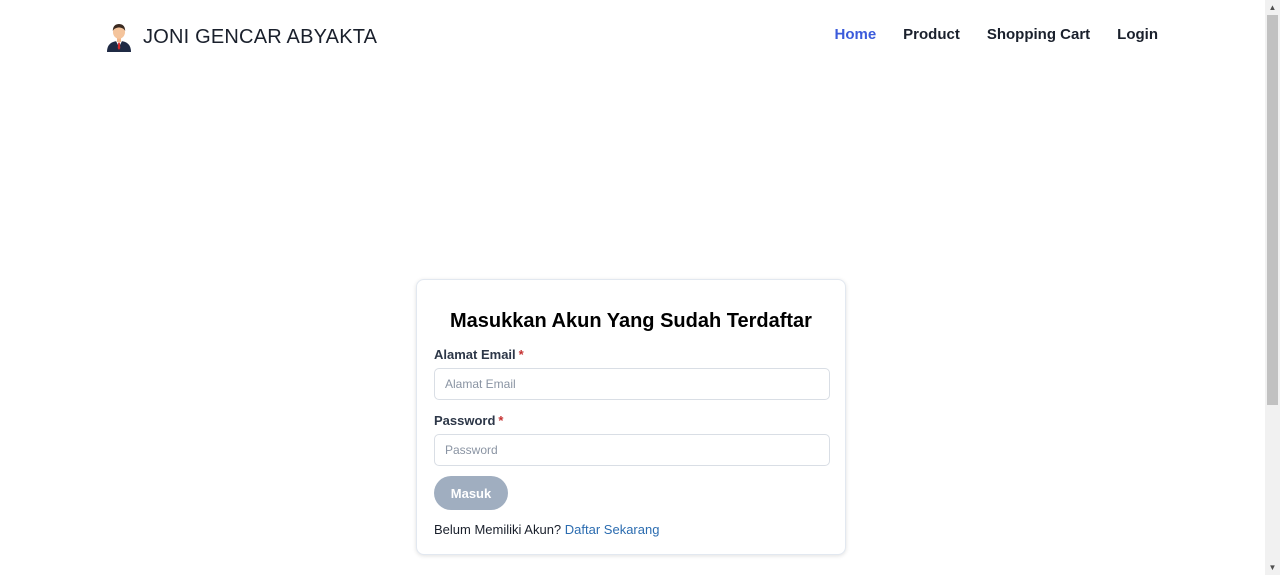  I want to click on scroll-down-arrow-icon: ▼, so click(1272, 567).